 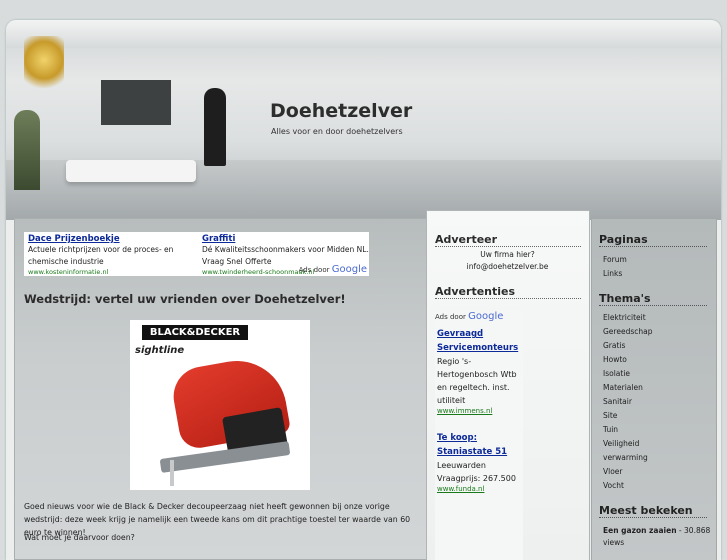 What do you see at coordinates (508, 292) in the screenshot?
I see `advertenties-heading: Advertenties` at bounding box center [508, 292].